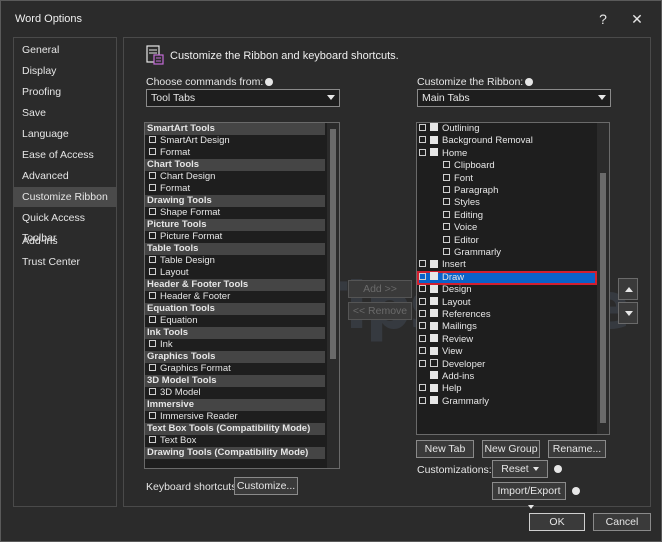 This screenshot has width=662, height=542. What do you see at coordinates (187, 141) in the screenshot?
I see `list-item: SmartArt Design` at bounding box center [187, 141].